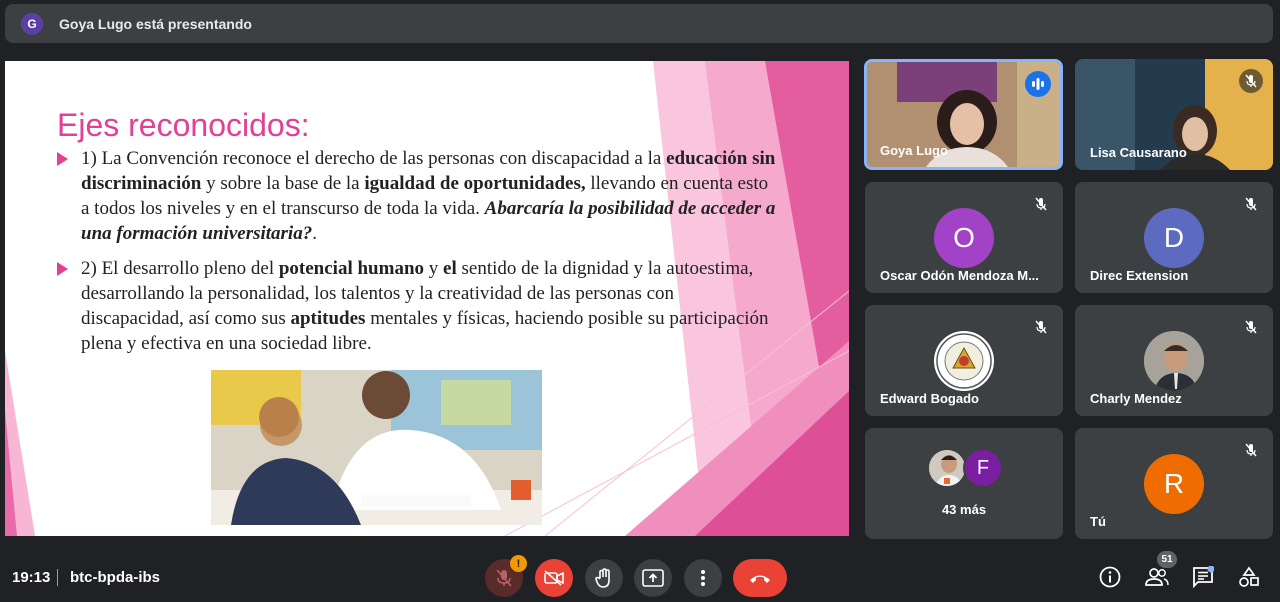 The height and width of the screenshot is (602, 1280). I want to click on participant-tile-lisa-causarano: Lisa Causarano, so click(1174, 114).